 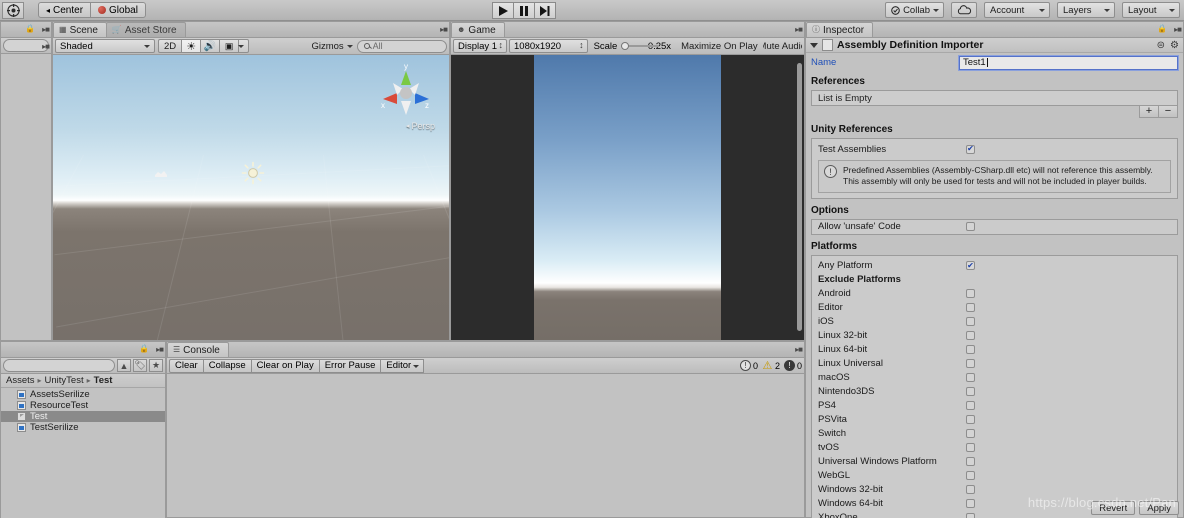 I want to click on console-editor-dropdown: Editor, so click(x=402, y=365).